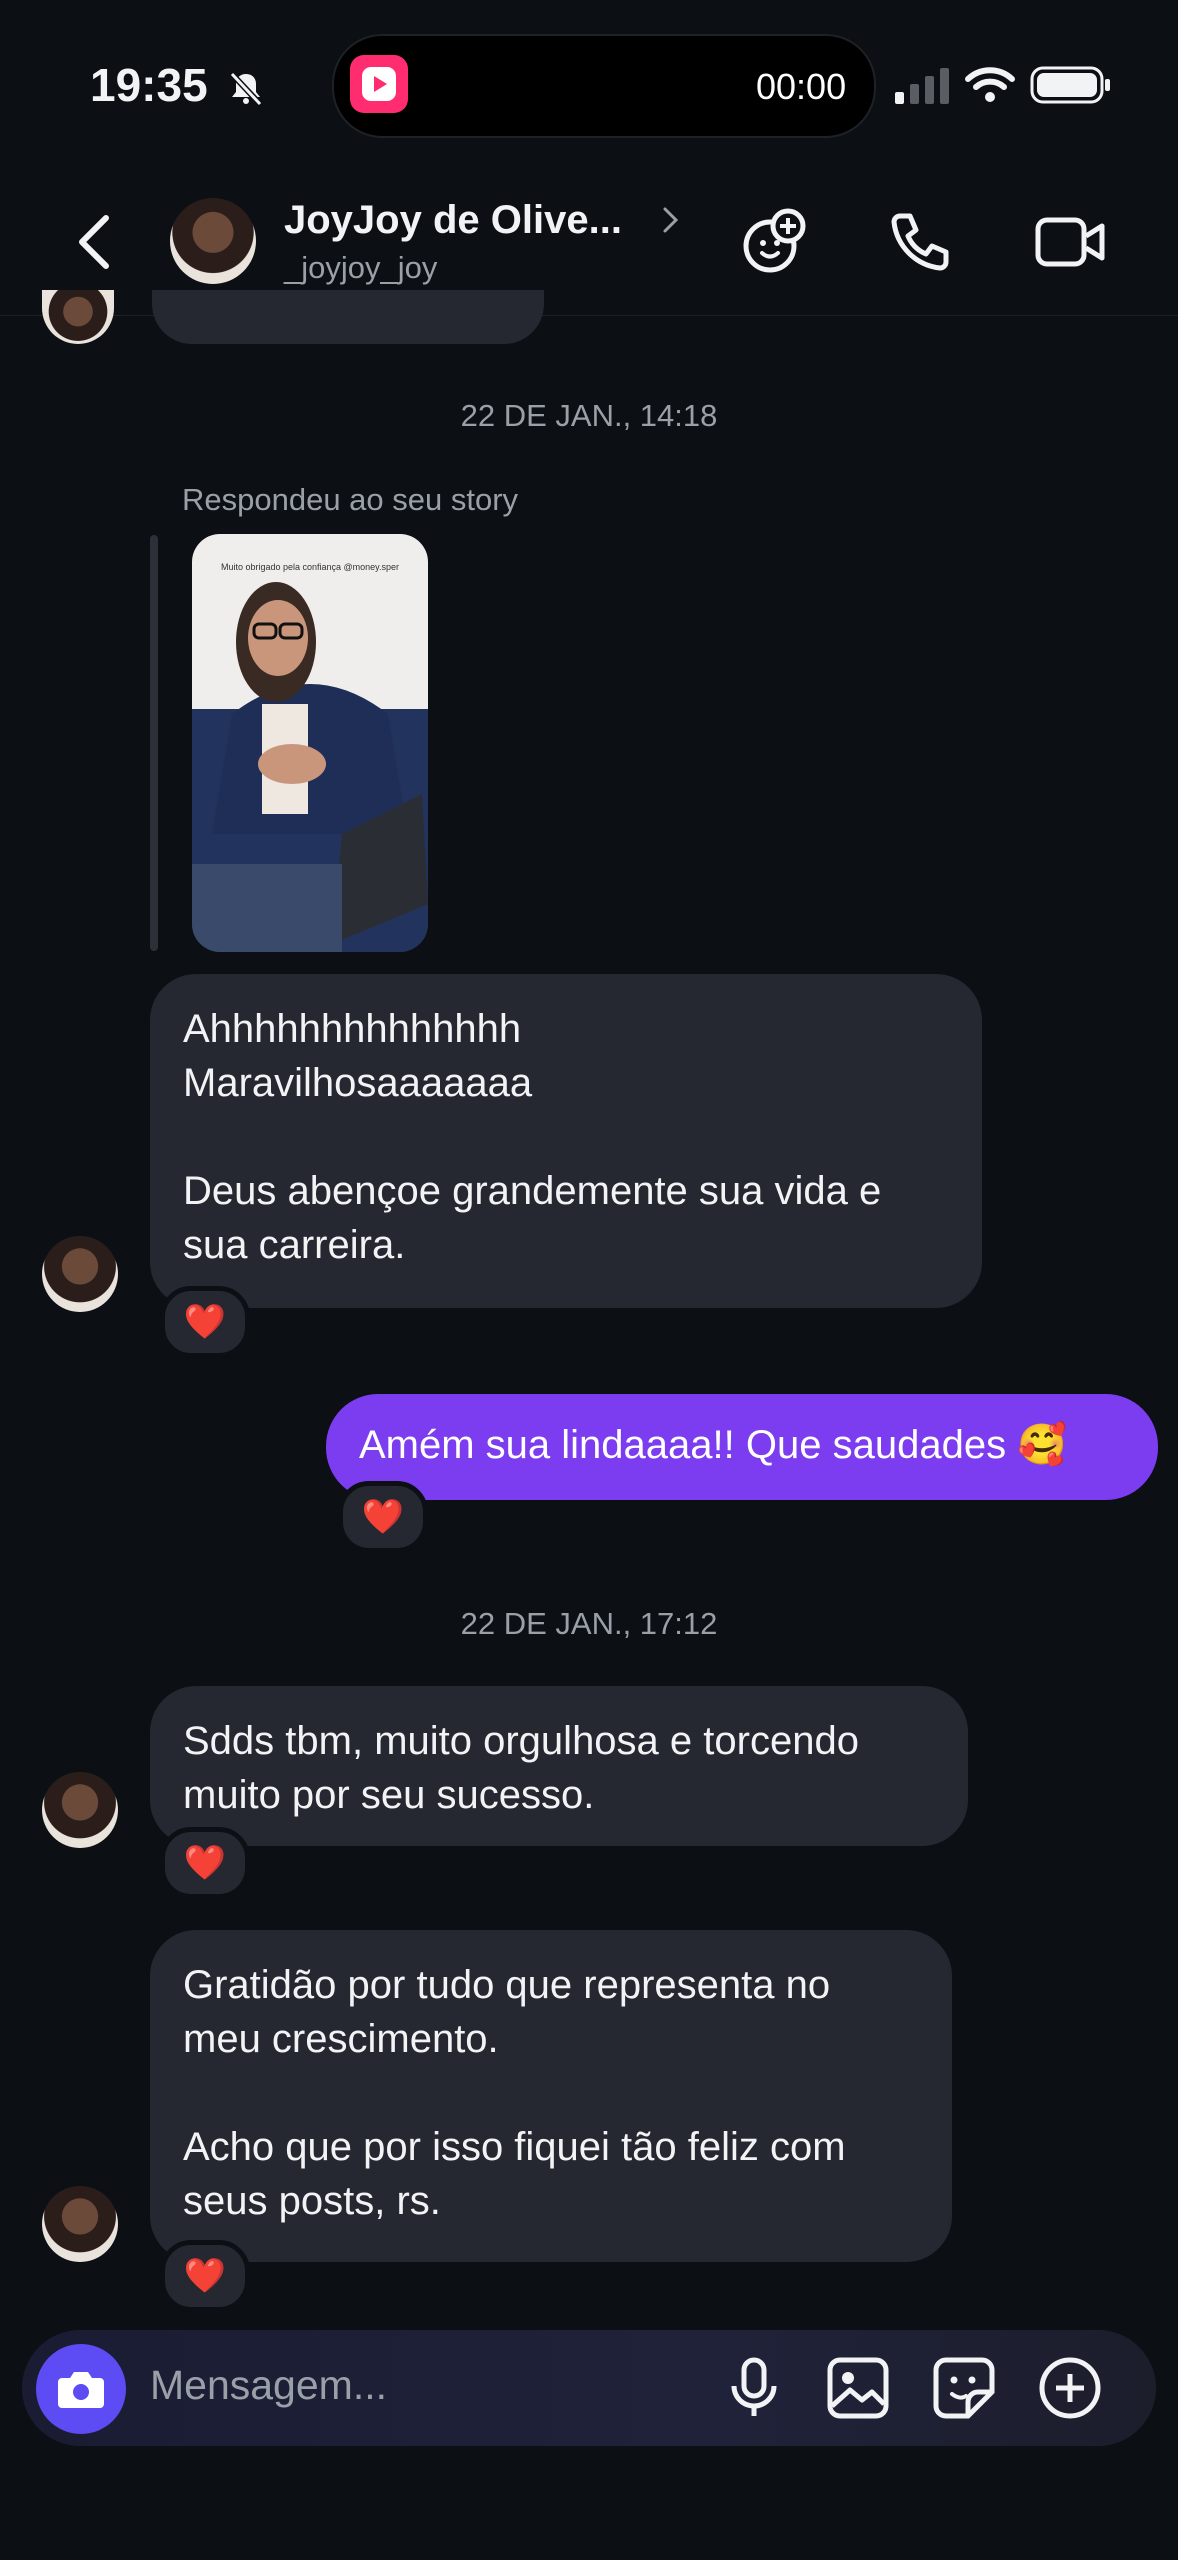 Image resolution: width=1178 pixels, height=2560 pixels. What do you see at coordinates (801, 86) in the screenshot?
I see `recording-timer: 00:00` at bounding box center [801, 86].